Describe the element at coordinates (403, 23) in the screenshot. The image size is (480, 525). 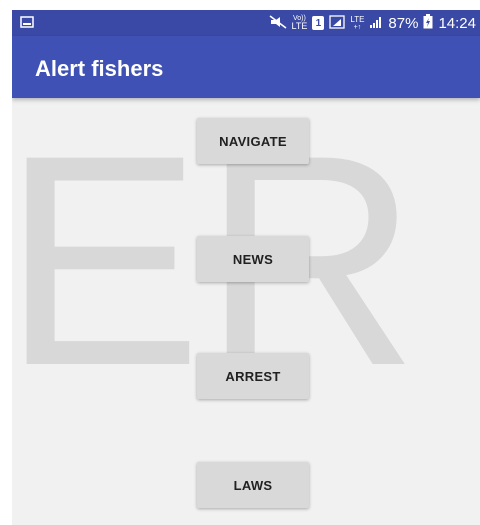
I see `battery-percent: 87%` at that location.